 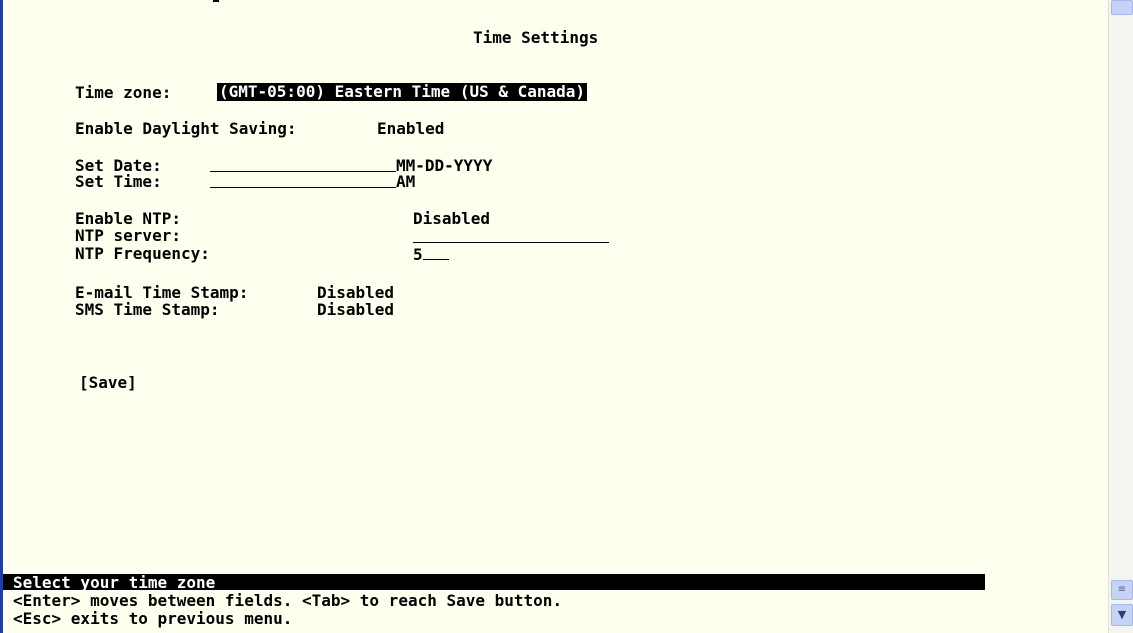 What do you see at coordinates (147, 309) in the screenshot?
I see `sms-time-stamp-label: SMS Time Stamp:` at bounding box center [147, 309].